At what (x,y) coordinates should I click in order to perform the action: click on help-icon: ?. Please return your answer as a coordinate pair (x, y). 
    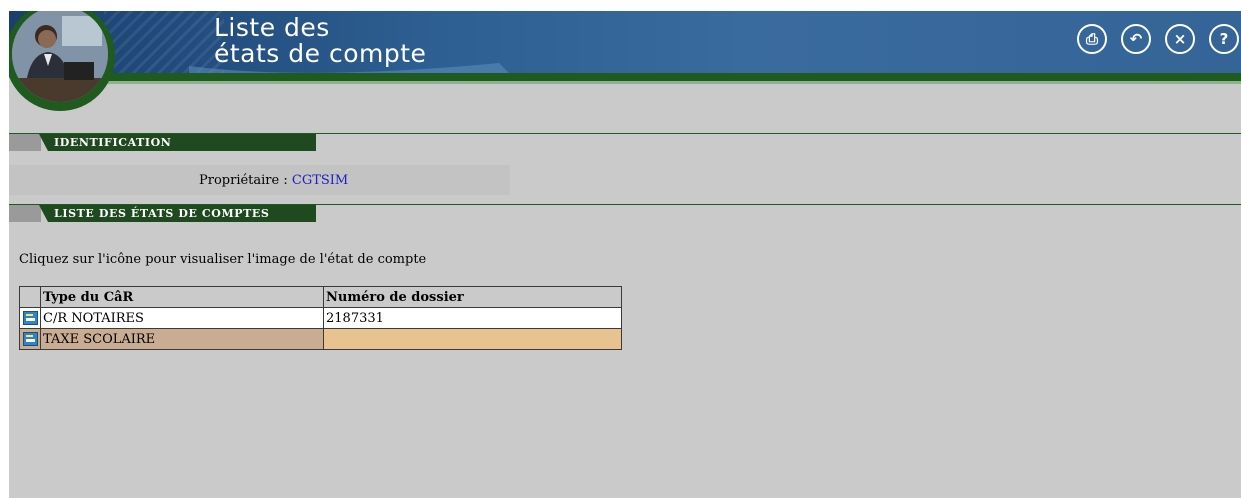
    Looking at the image, I should click on (1224, 39).